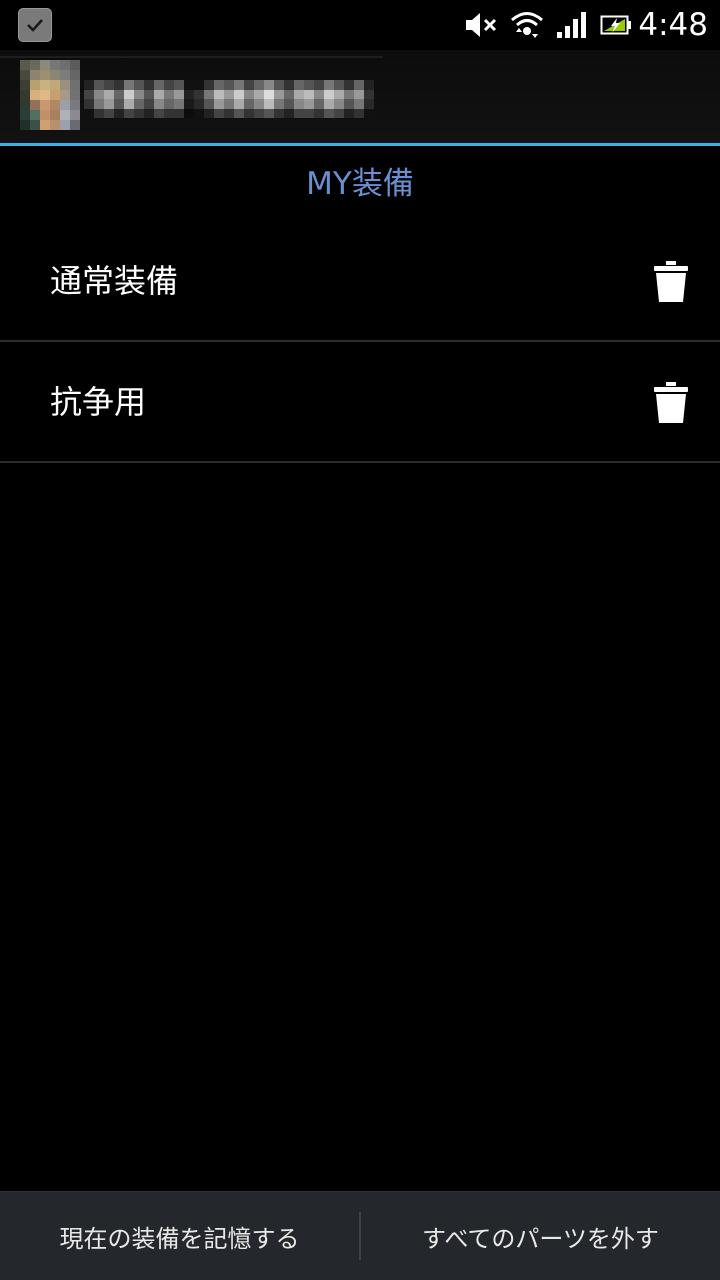  What do you see at coordinates (616, 25) in the screenshot?
I see `battery-charging-icon` at bounding box center [616, 25].